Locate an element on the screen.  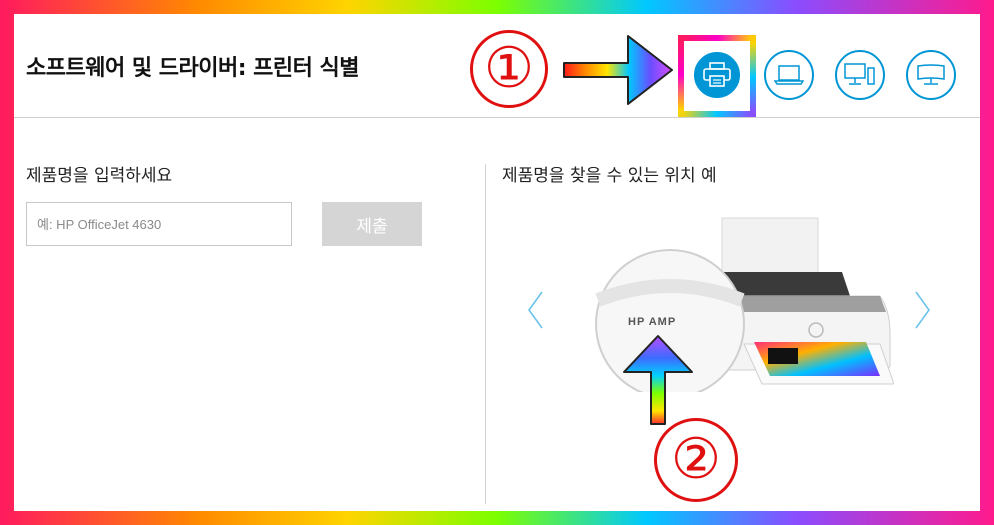
zoom-product-label: HP AMP is located at coordinates (652, 322).